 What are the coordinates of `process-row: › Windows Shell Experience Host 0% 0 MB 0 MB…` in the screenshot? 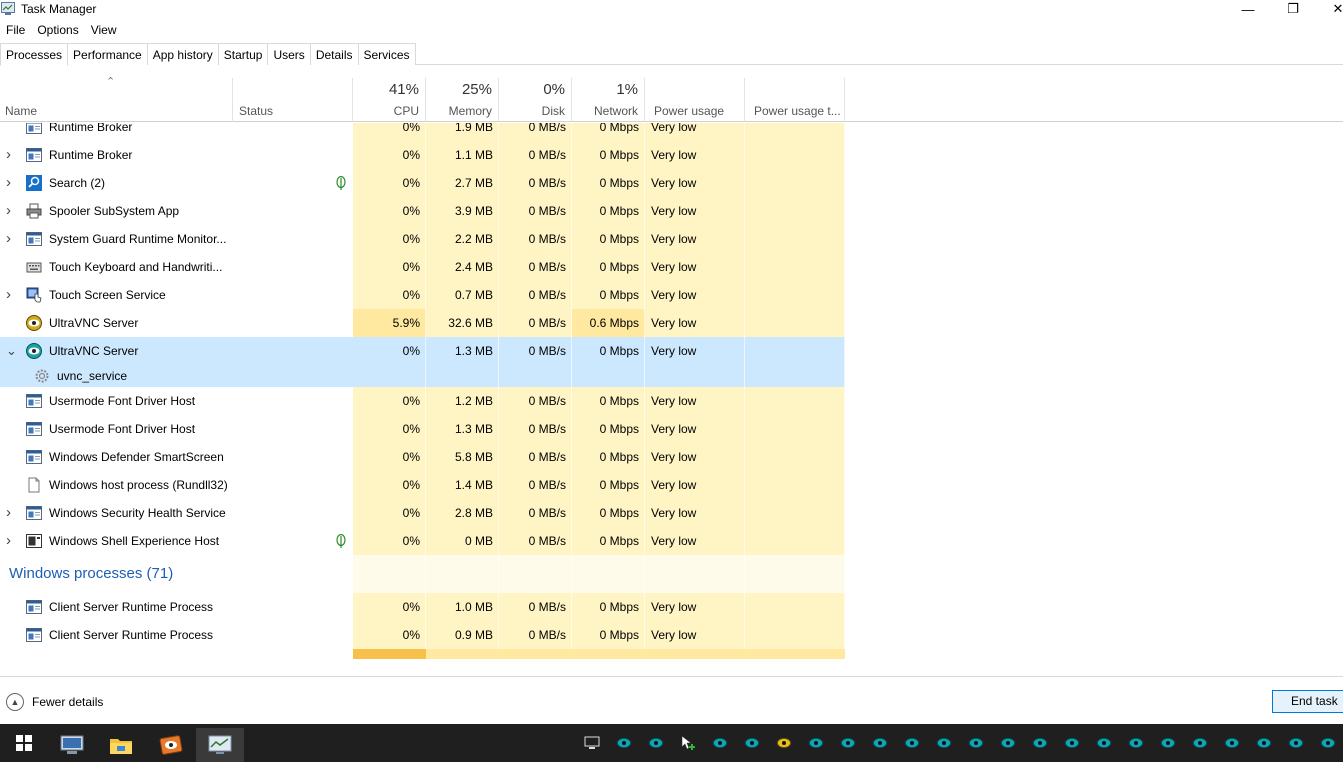 It's located at (671, 541).